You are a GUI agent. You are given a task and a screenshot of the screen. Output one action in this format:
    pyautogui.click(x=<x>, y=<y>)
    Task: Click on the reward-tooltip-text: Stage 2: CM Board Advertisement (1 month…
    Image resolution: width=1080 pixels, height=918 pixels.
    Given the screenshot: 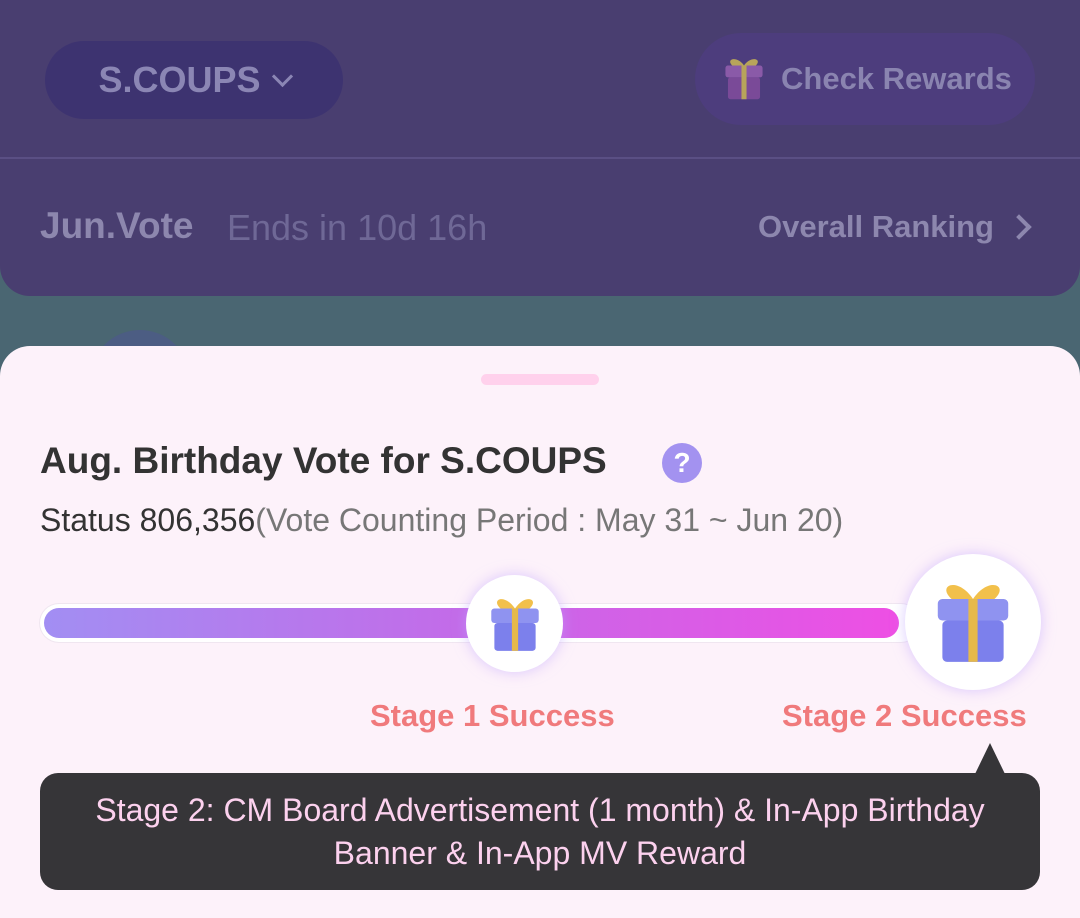 What is the action you would take?
    pyautogui.click(x=540, y=831)
    